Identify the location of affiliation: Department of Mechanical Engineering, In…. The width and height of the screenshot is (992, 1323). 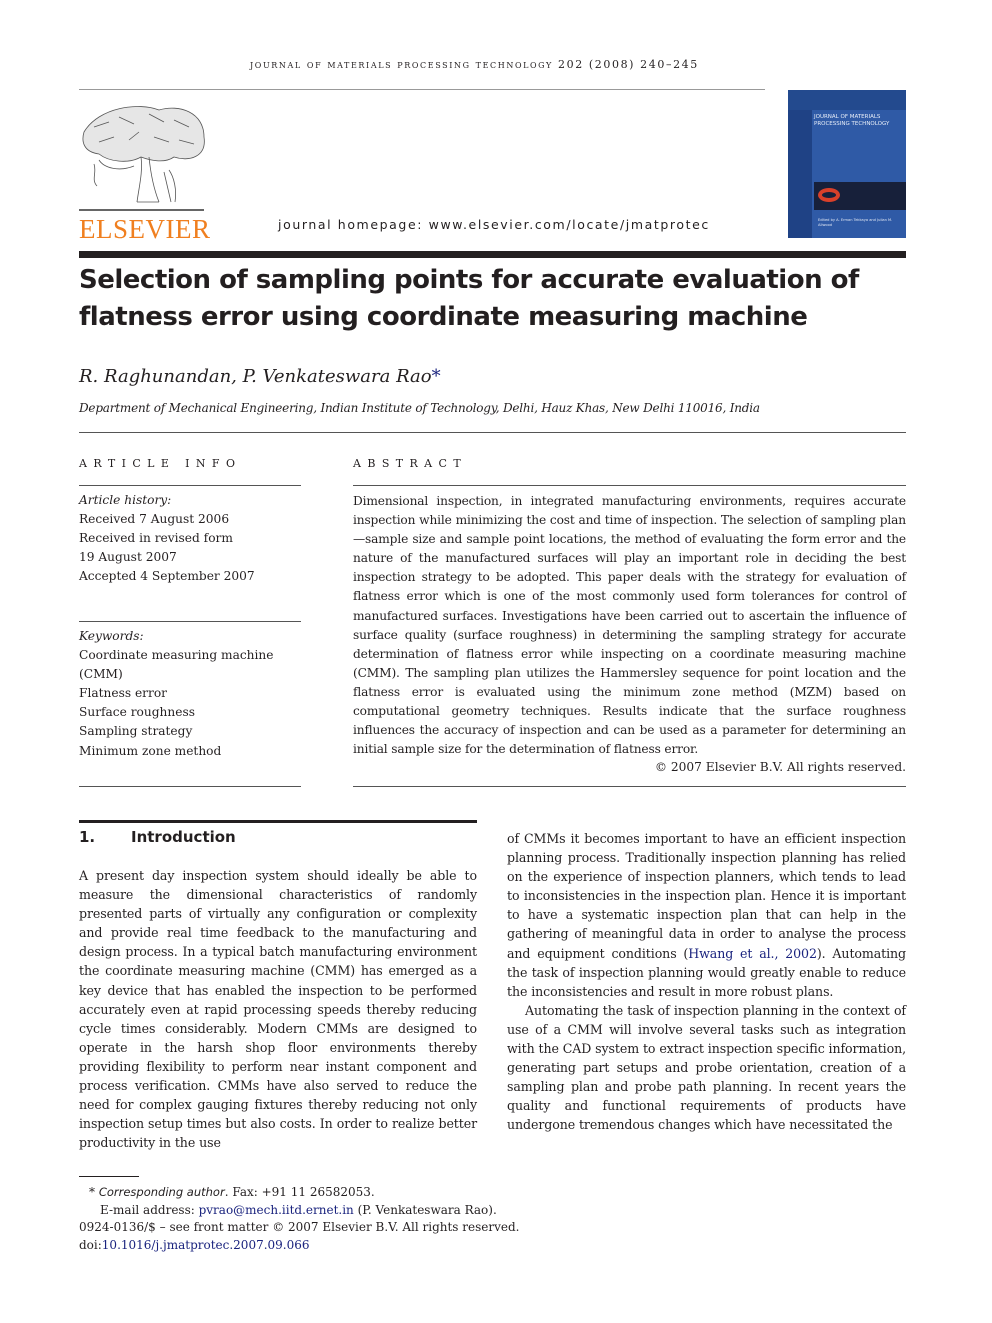
(419, 408).